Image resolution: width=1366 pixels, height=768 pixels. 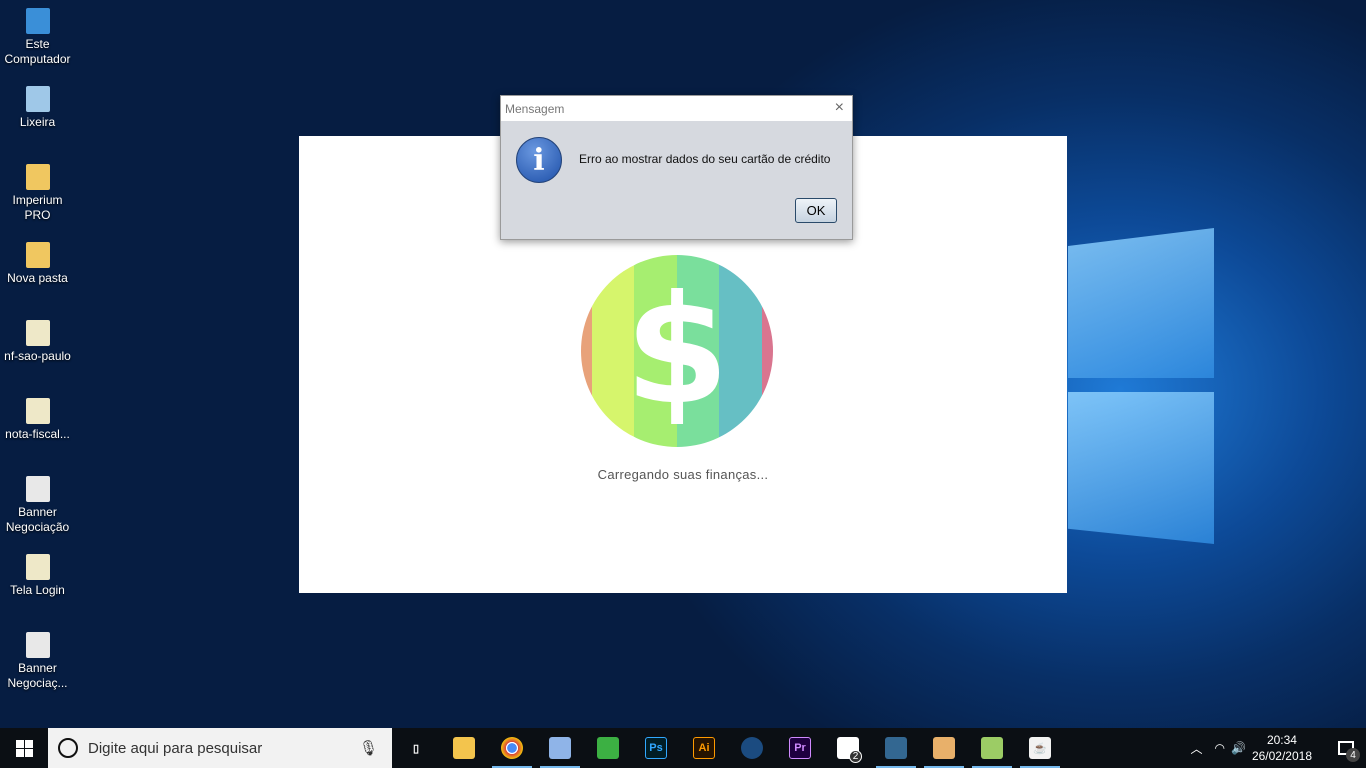 I want to click on taskbar-chrome-button, so click(x=512, y=748).